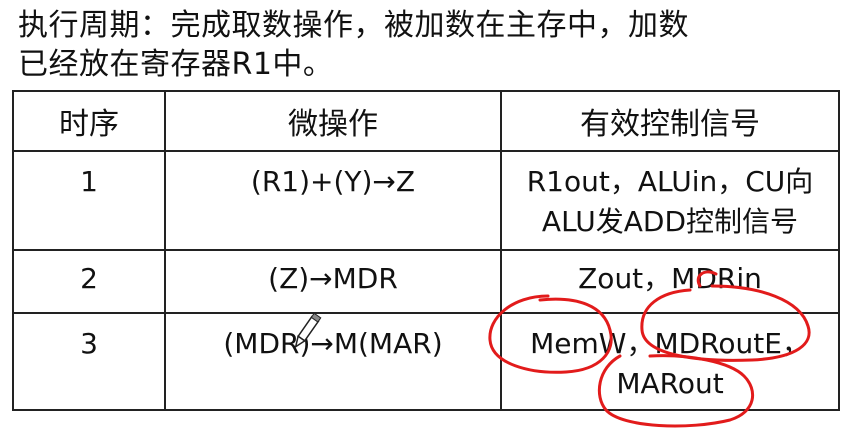  I want to click on heading-line-2: 已经放在寄存器R1中。, so click(176, 64).